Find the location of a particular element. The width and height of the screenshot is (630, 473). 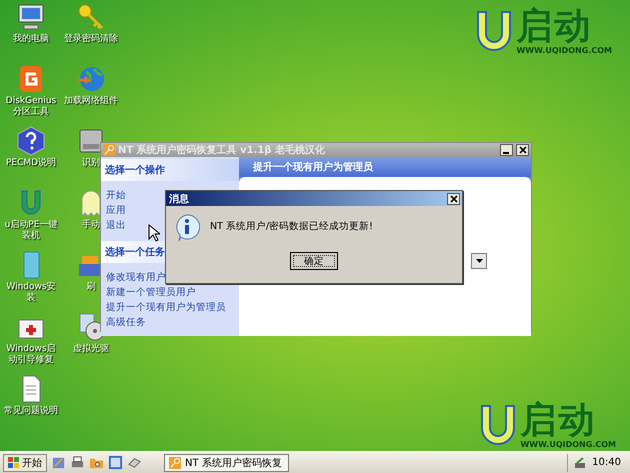

printer-icon is located at coordinates (77, 462).